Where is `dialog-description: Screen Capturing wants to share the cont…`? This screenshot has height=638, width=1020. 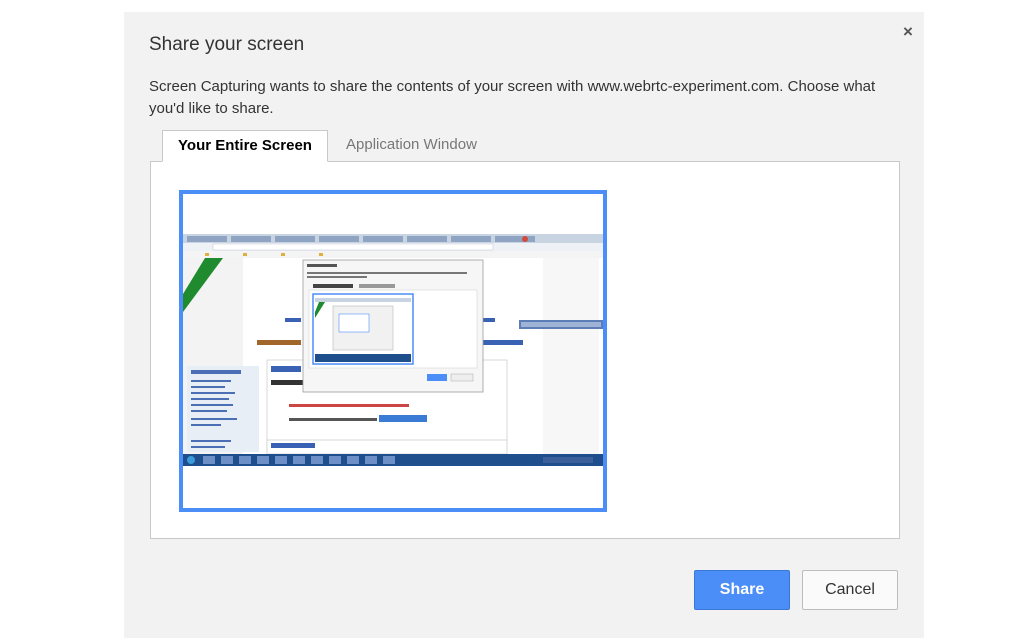
dialog-description: Screen Capturing wants to share the cont… is located at coordinates (512, 97).